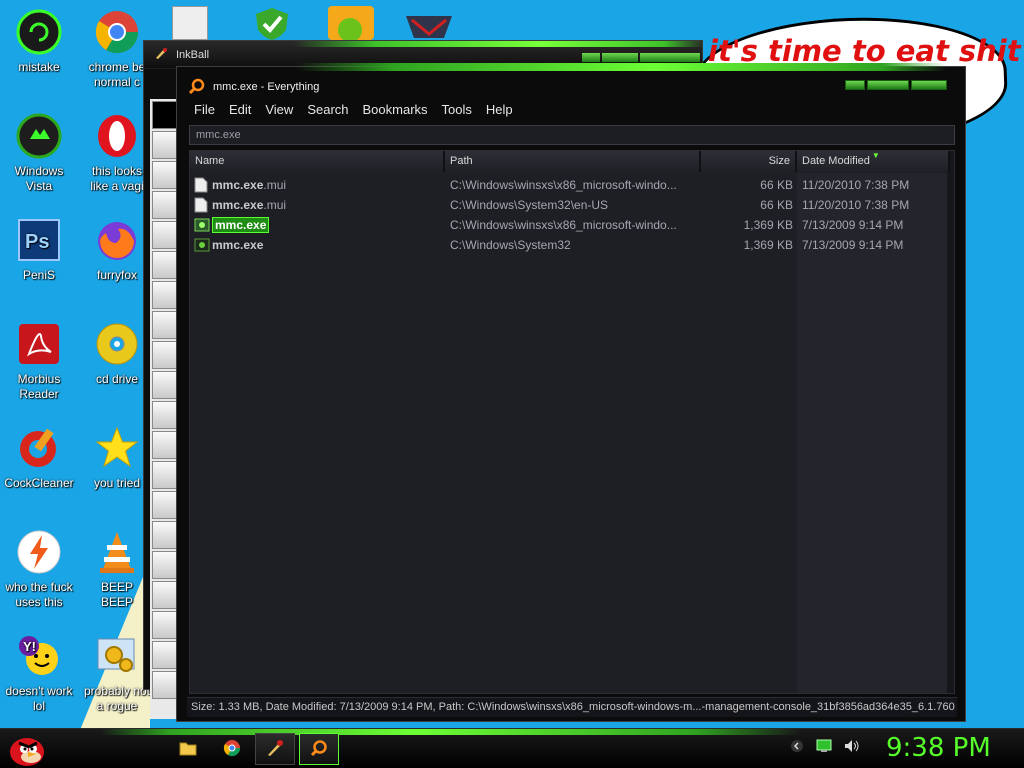 This screenshot has width=1024, height=768. What do you see at coordinates (852, 747) in the screenshot?
I see `volume-icon` at bounding box center [852, 747].